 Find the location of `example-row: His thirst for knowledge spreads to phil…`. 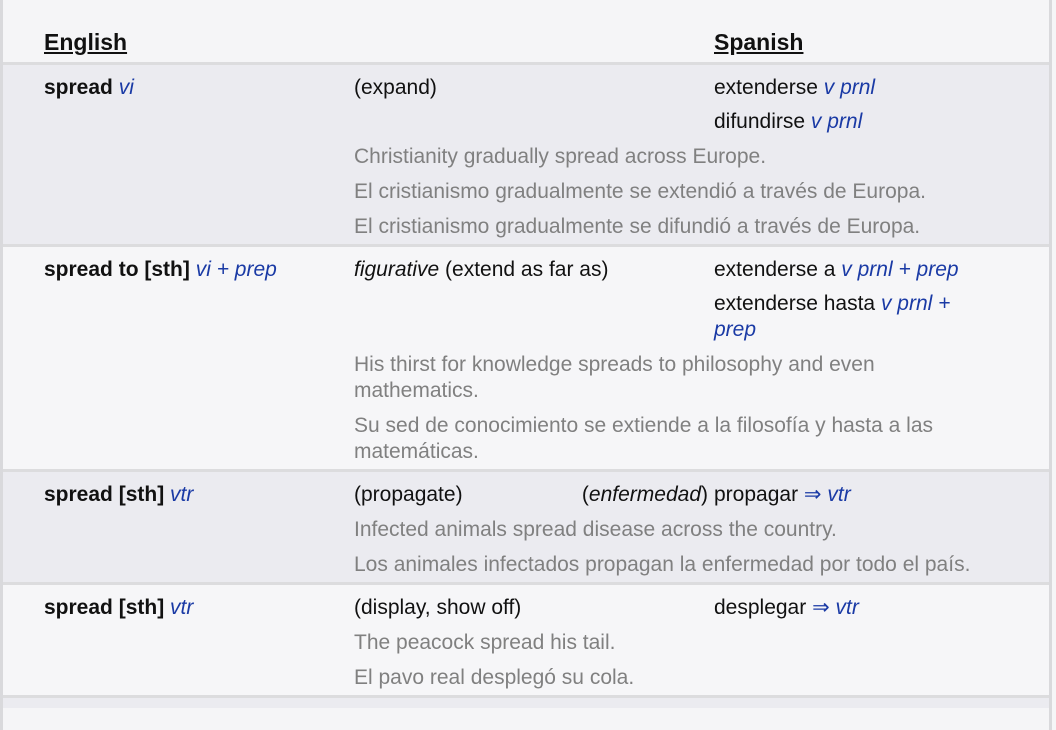

example-row: His thirst for knowledge spreads to phil… is located at coordinates (526, 373).